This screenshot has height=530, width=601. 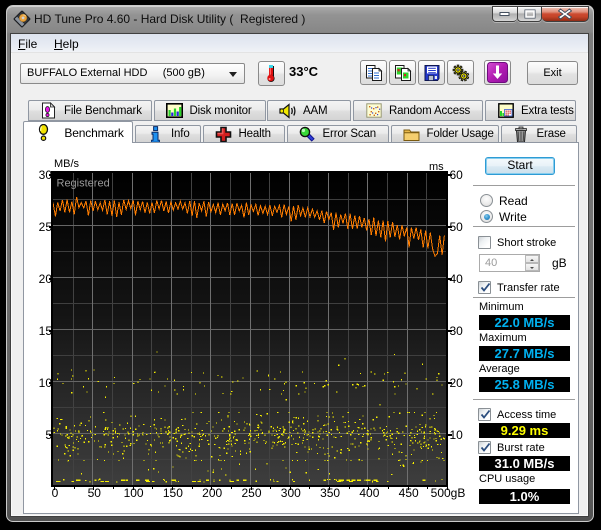 I want to click on tab-random-access: Random Access, so click(x=418, y=110).